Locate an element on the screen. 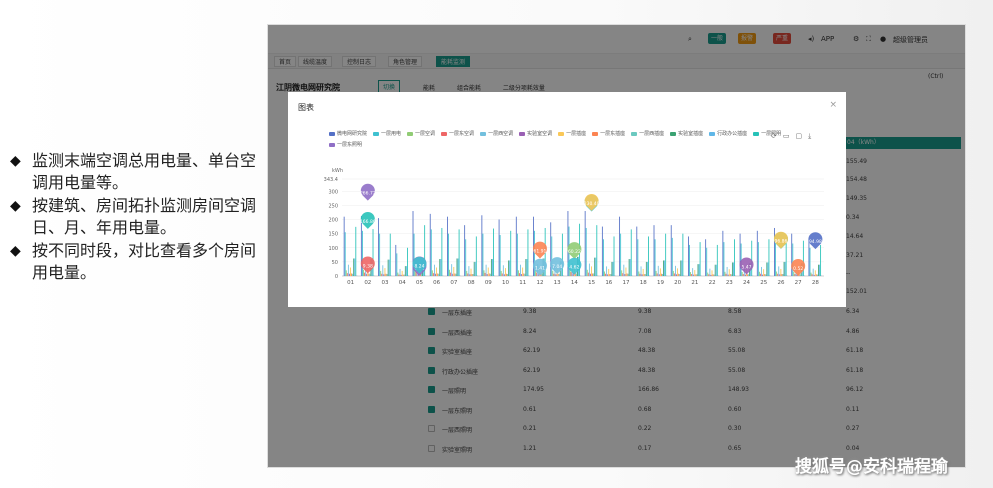 This screenshot has height=488, width=993. marker-label: 1.41 is located at coordinates (540, 269).